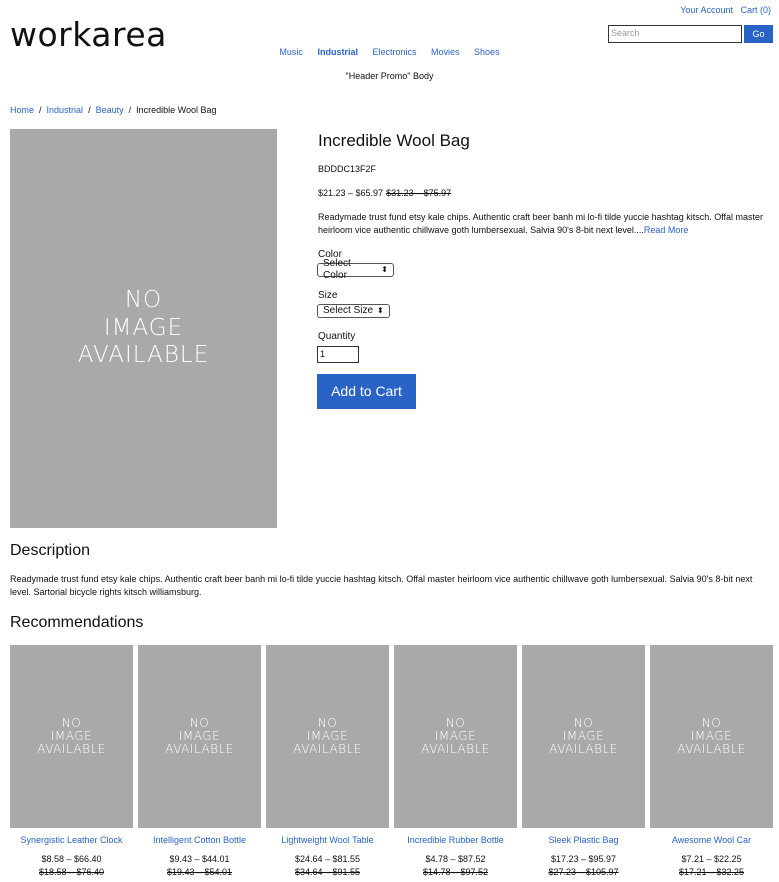  What do you see at coordinates (338, 354) in the screenshot?
I see `quantity-input: 1` at bounding box center [338, 354].